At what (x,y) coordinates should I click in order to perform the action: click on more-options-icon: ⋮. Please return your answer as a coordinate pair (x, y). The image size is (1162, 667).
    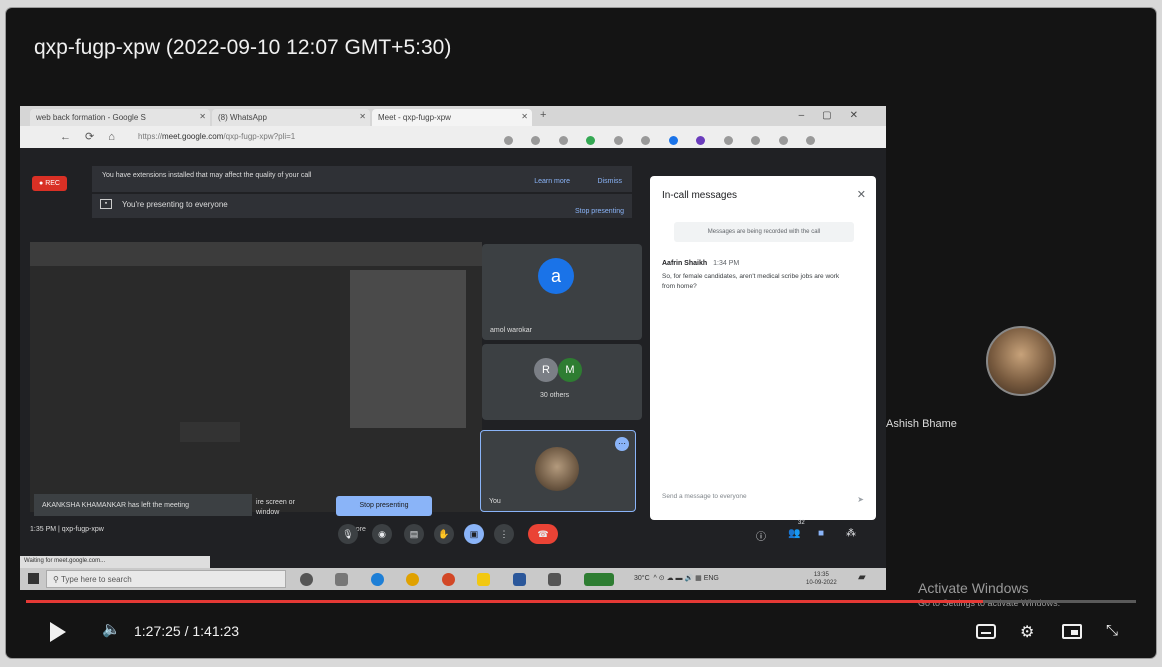
    Looking at the image, I should click on (504, 534).